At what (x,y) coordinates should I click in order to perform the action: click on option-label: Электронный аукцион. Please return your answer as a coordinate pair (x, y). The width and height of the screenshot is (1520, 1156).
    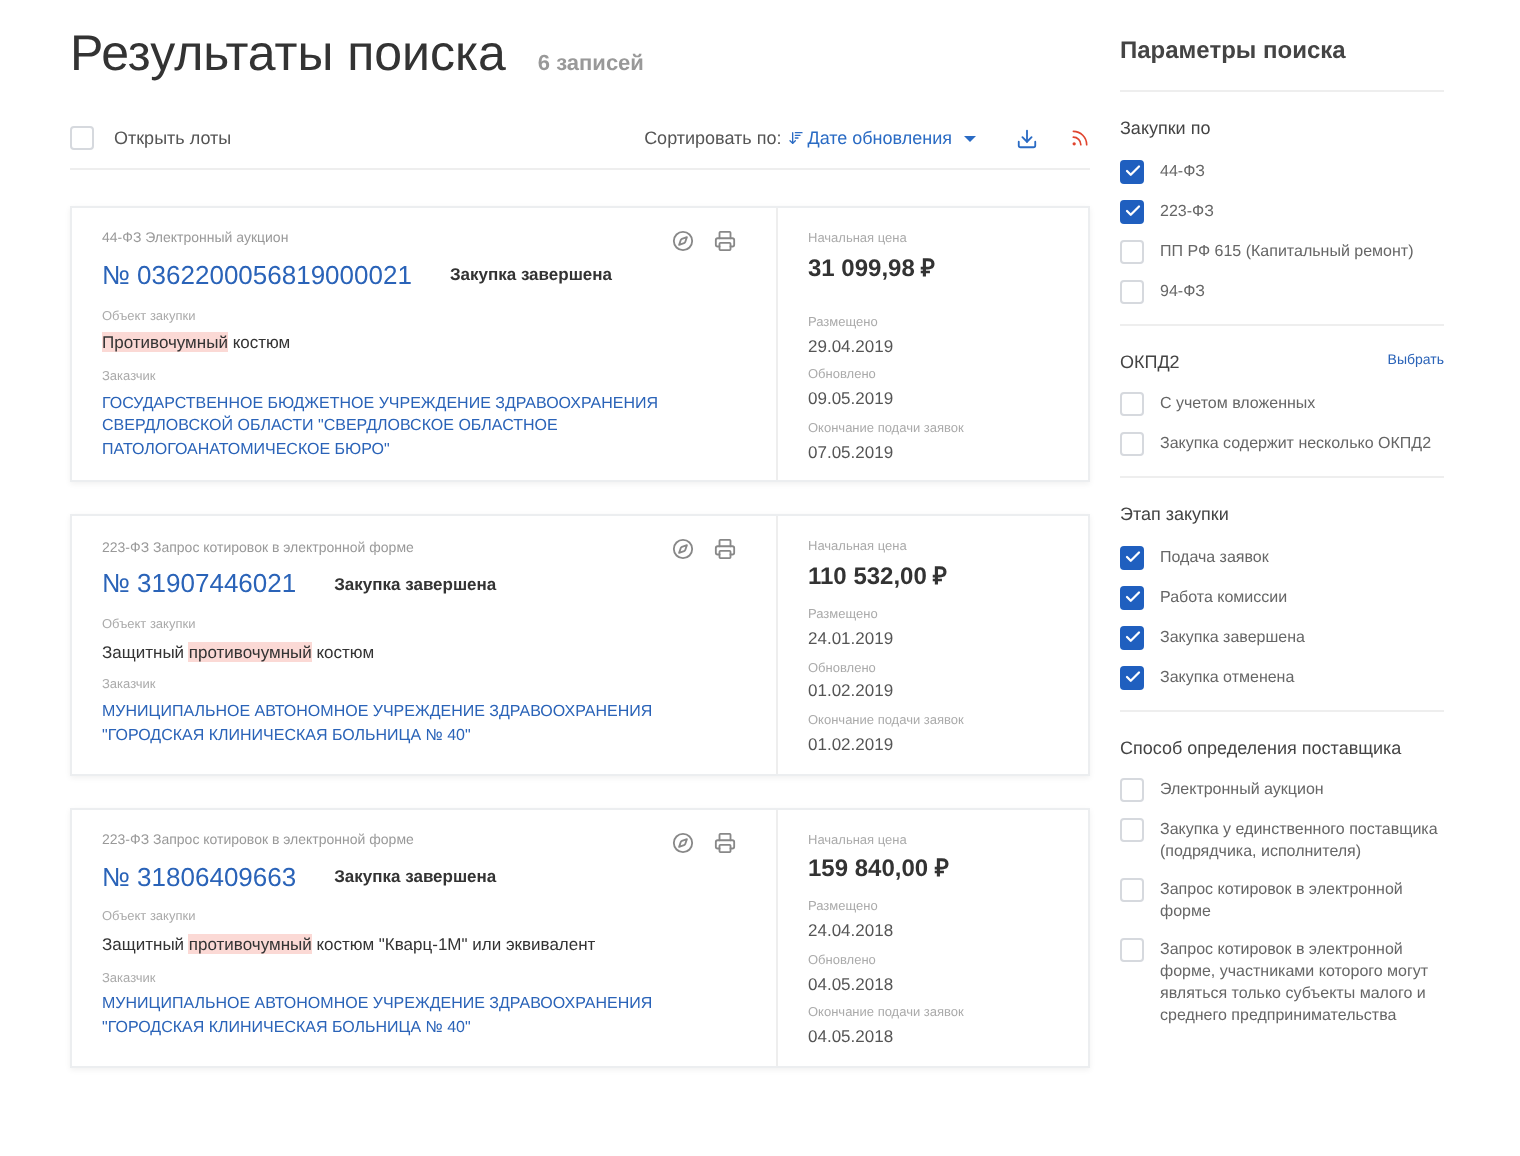
    Looking at the image, I should click on (1242, 789).